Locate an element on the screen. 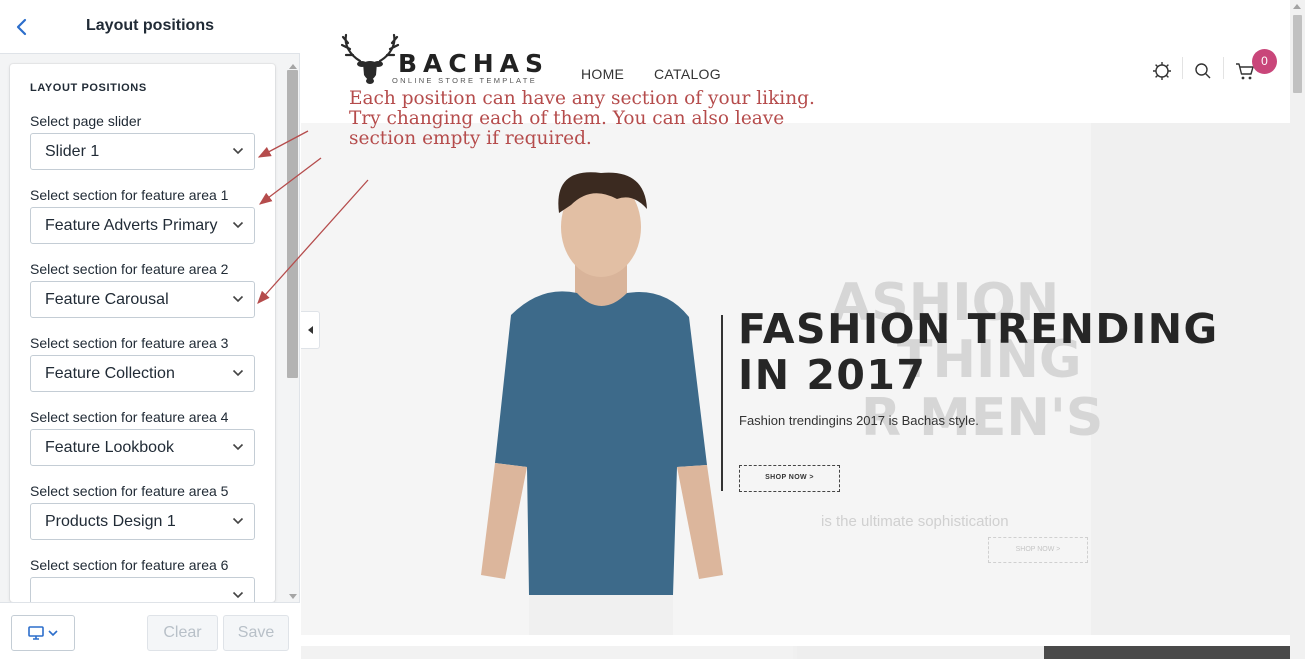 Image resolution: width=1305 pixels, height=659 pixels. hero-title: FASHION TRENDING IN 2017 is located at coordinates (978, 352).